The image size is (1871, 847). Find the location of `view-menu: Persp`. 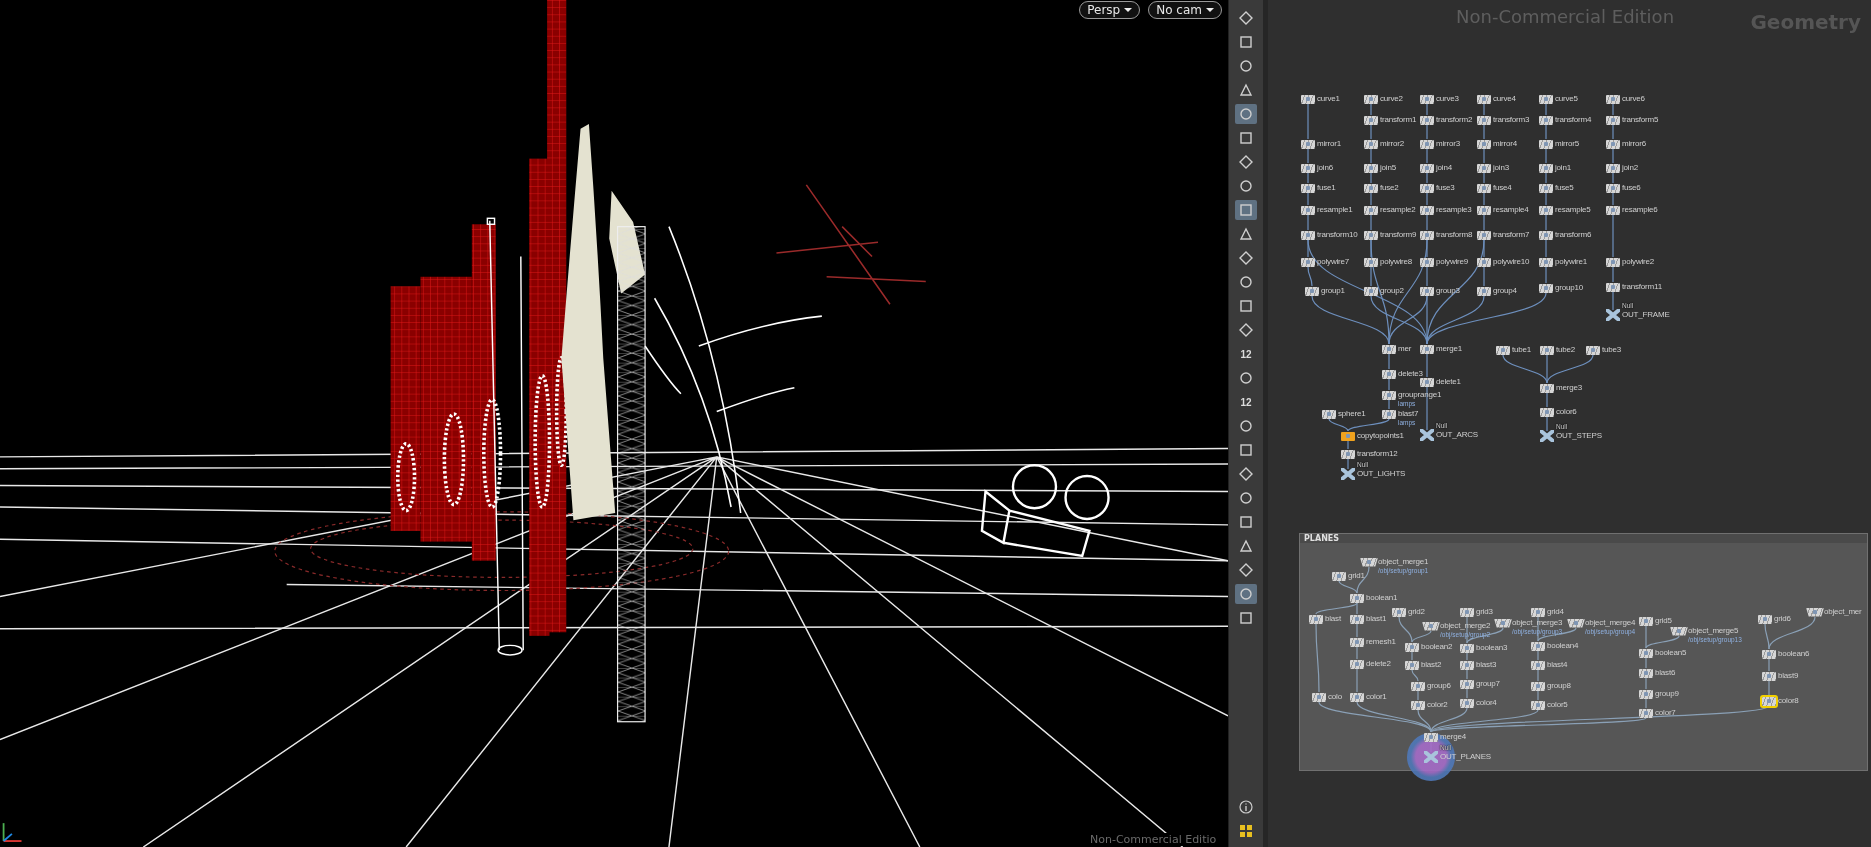

view-menu: Persp is located at coordinates (1110, 10).